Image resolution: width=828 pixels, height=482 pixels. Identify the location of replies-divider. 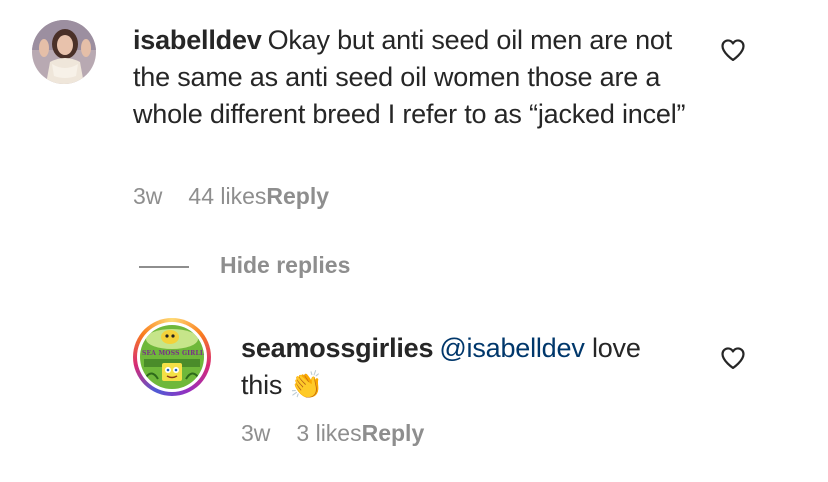
(164, 267).